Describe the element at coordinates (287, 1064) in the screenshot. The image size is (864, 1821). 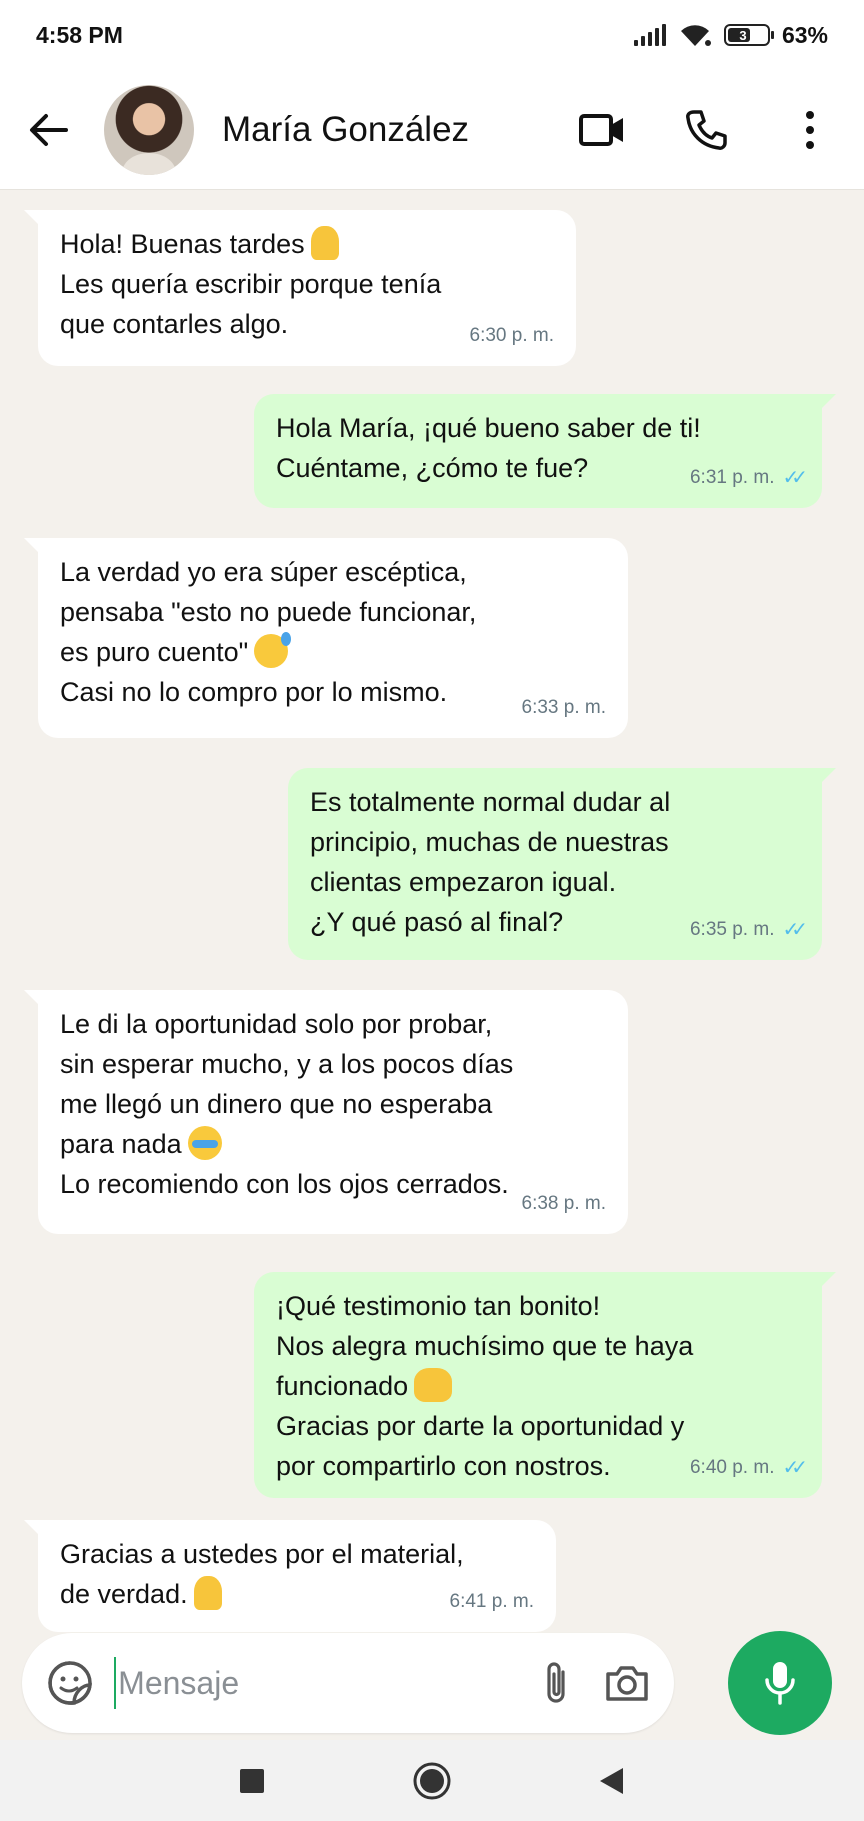
I see `message-text: sin esperar mucho, y a los pocos días` at that location.